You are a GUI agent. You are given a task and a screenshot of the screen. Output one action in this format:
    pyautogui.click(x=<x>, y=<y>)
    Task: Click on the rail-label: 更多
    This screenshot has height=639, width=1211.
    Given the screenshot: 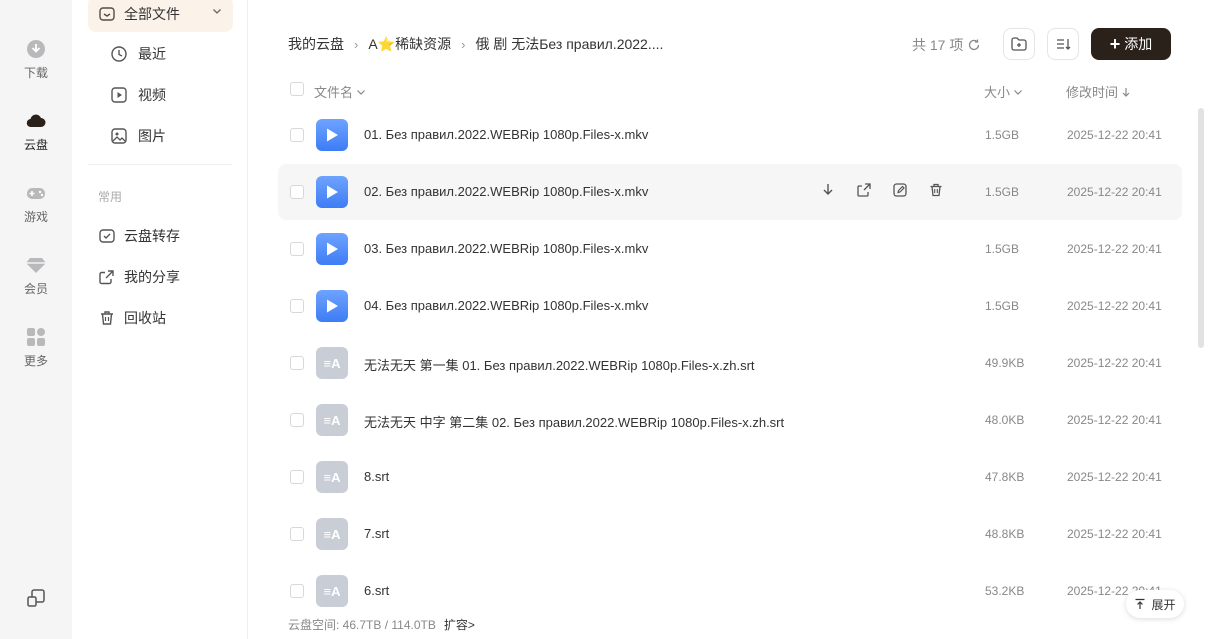 What is the action you would take?
    pyautogui.click(x=35, y=361)
    